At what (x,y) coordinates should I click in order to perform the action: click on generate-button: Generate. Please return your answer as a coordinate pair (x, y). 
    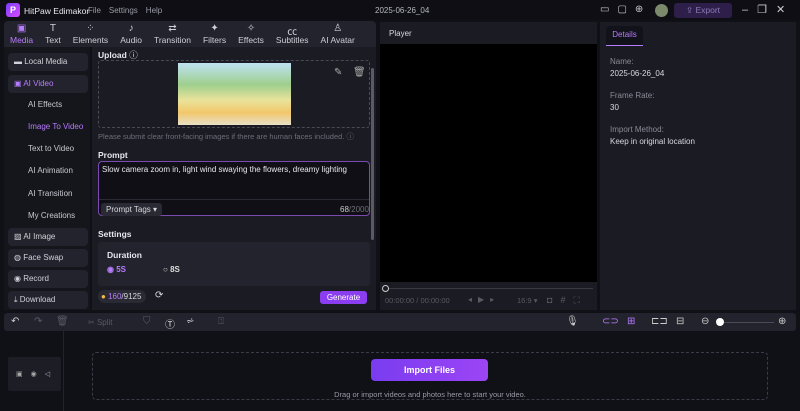
    Looking at the image, I should click on (343, 297).